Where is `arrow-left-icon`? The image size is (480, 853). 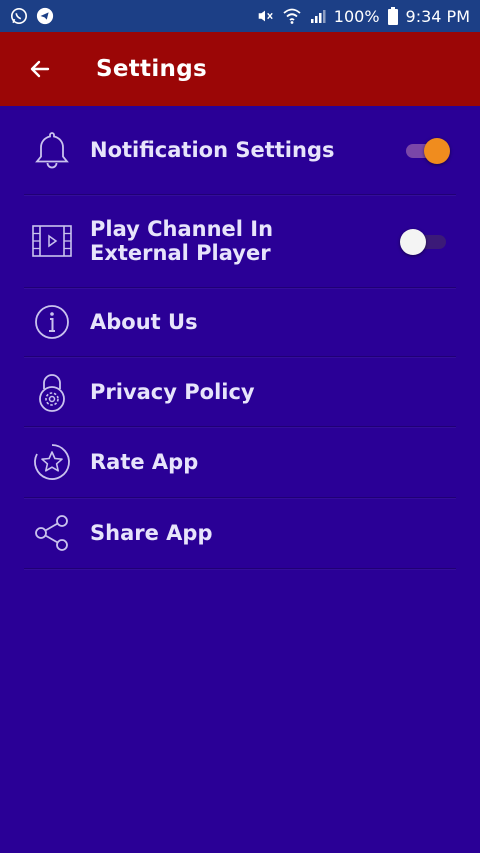
arrow-left-icon is located at coordinates (40, 69).